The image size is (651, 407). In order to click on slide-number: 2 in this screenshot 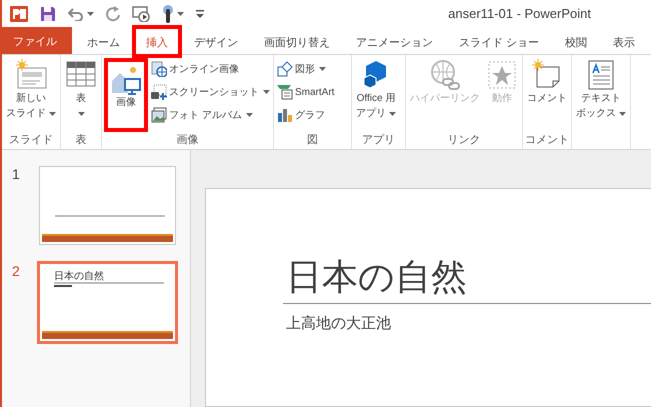, I will do `click(16, 271)`.